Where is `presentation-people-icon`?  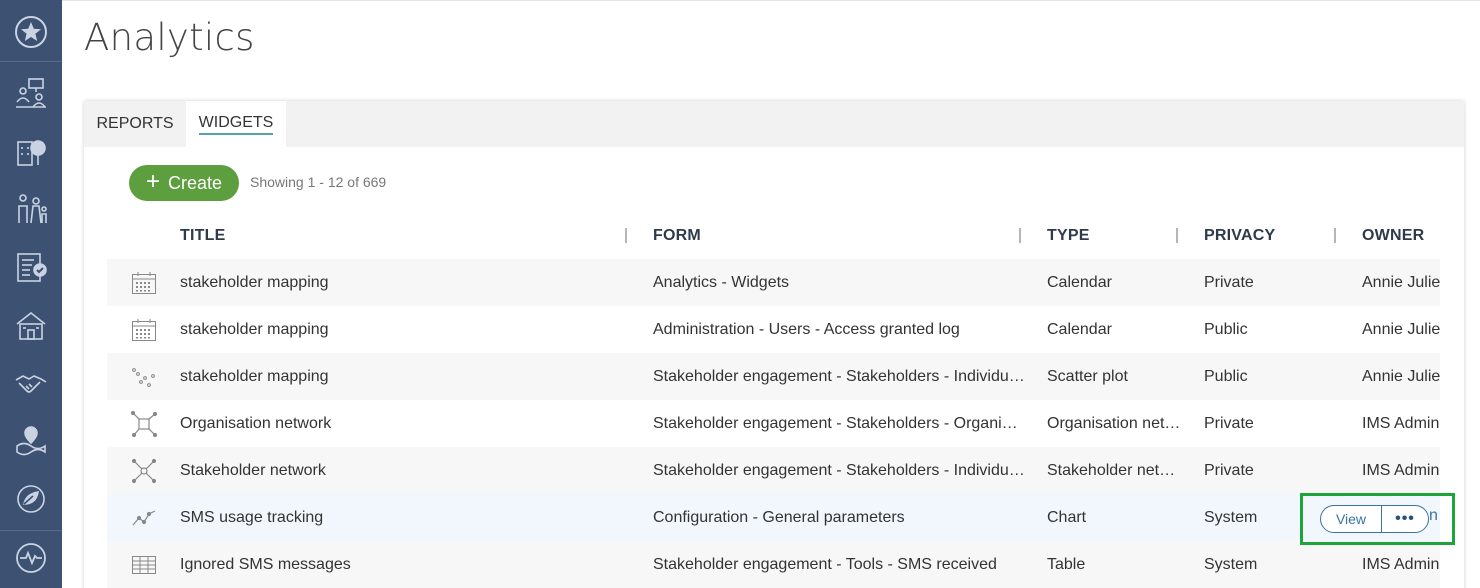
presentation-people-icon is located at coordinates (31, 93).